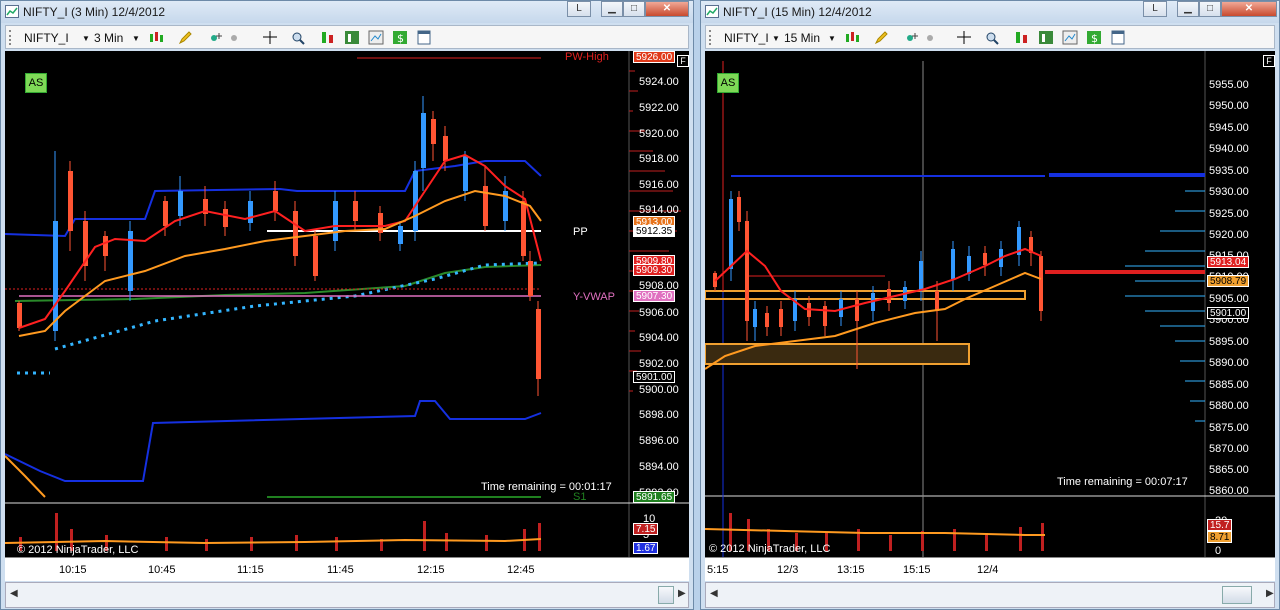 Image resolution: width=1280 pixels, height=610 pixels. What do you see at coordinates (347, 12) in the screenshot?
I see `window-title-bar: NIFTY_I (3 Min) 12/4/2012 L ▁ □ ✕` at bounding box center [347, 12].